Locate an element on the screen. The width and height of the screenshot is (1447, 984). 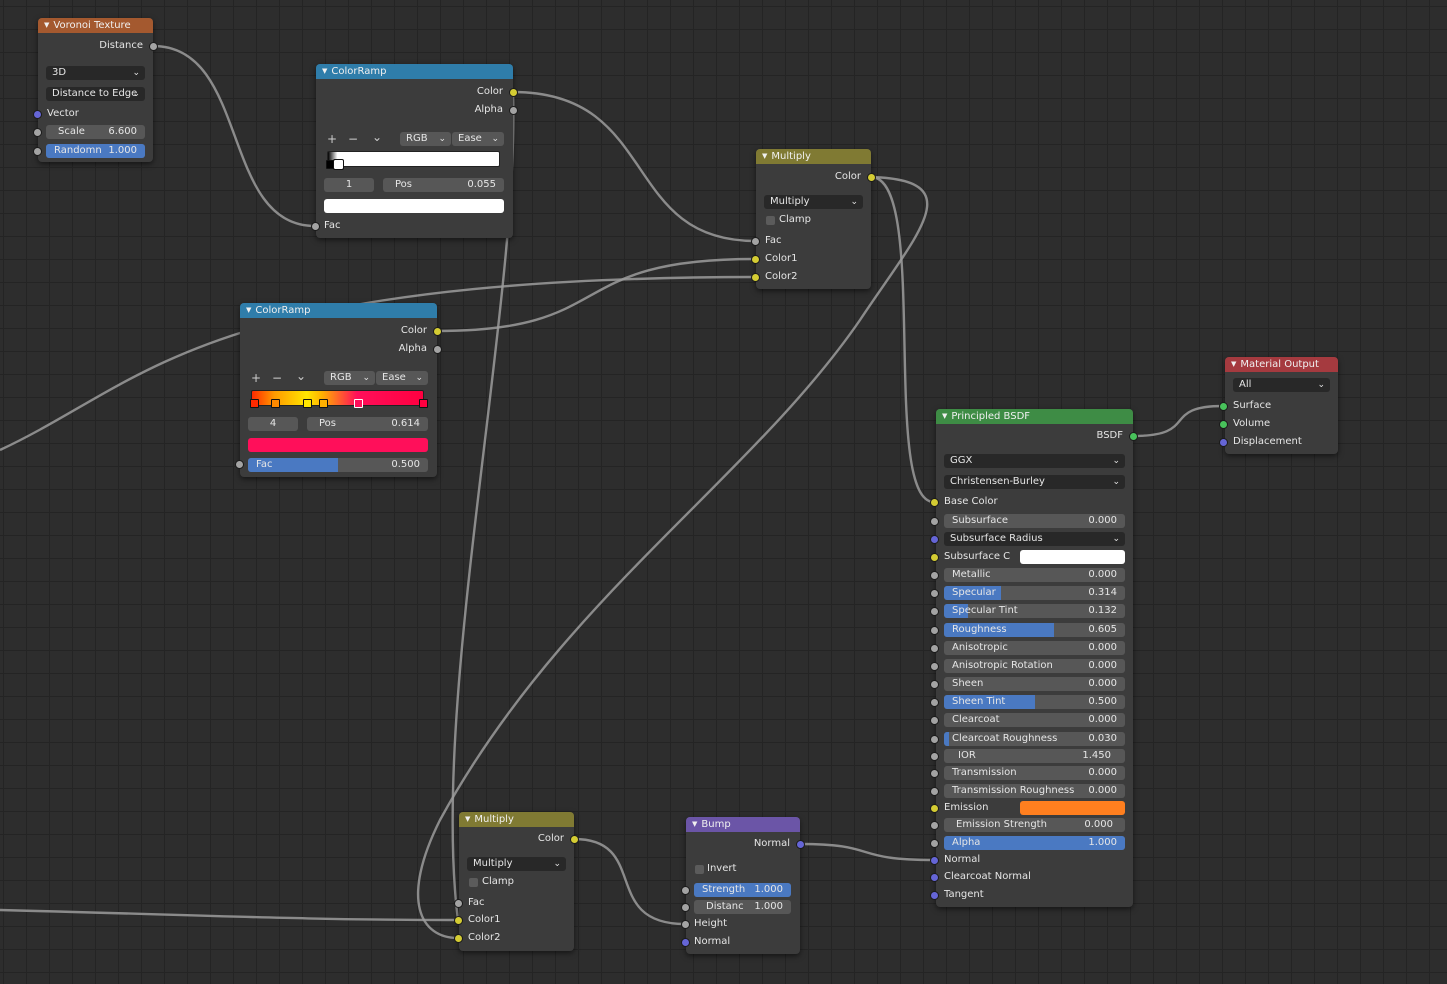
node-header: ▼ Voronoi Texture is located at coordinates (95, 25).